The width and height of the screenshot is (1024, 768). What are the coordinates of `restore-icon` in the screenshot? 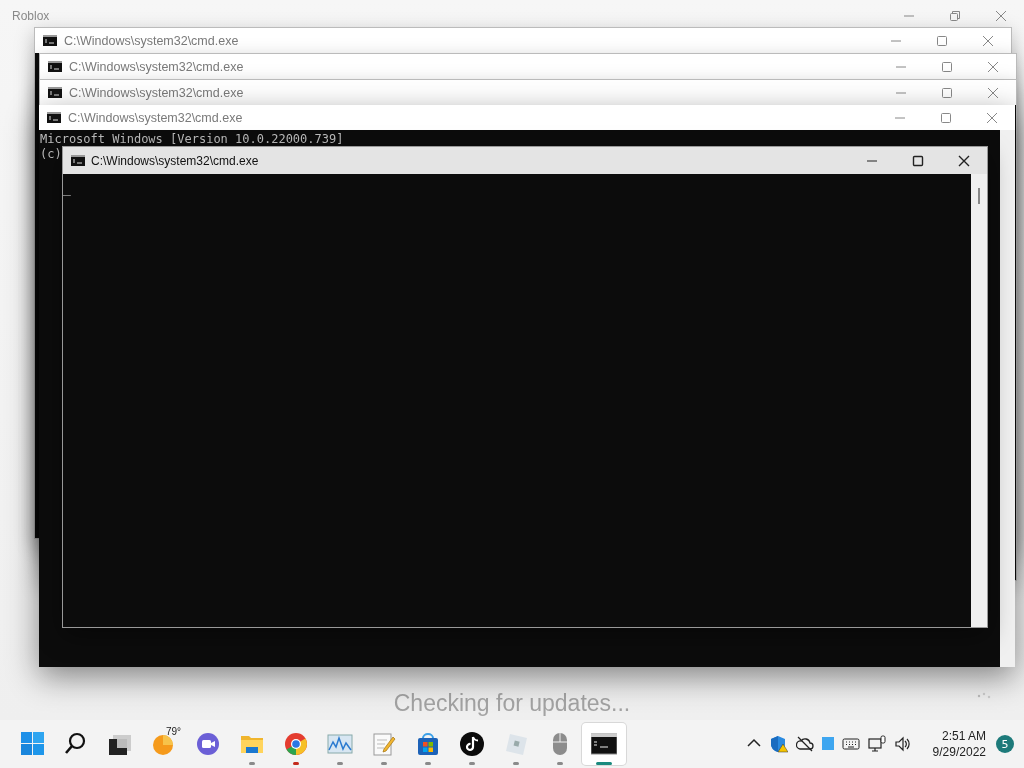 It's located at (955, 16).